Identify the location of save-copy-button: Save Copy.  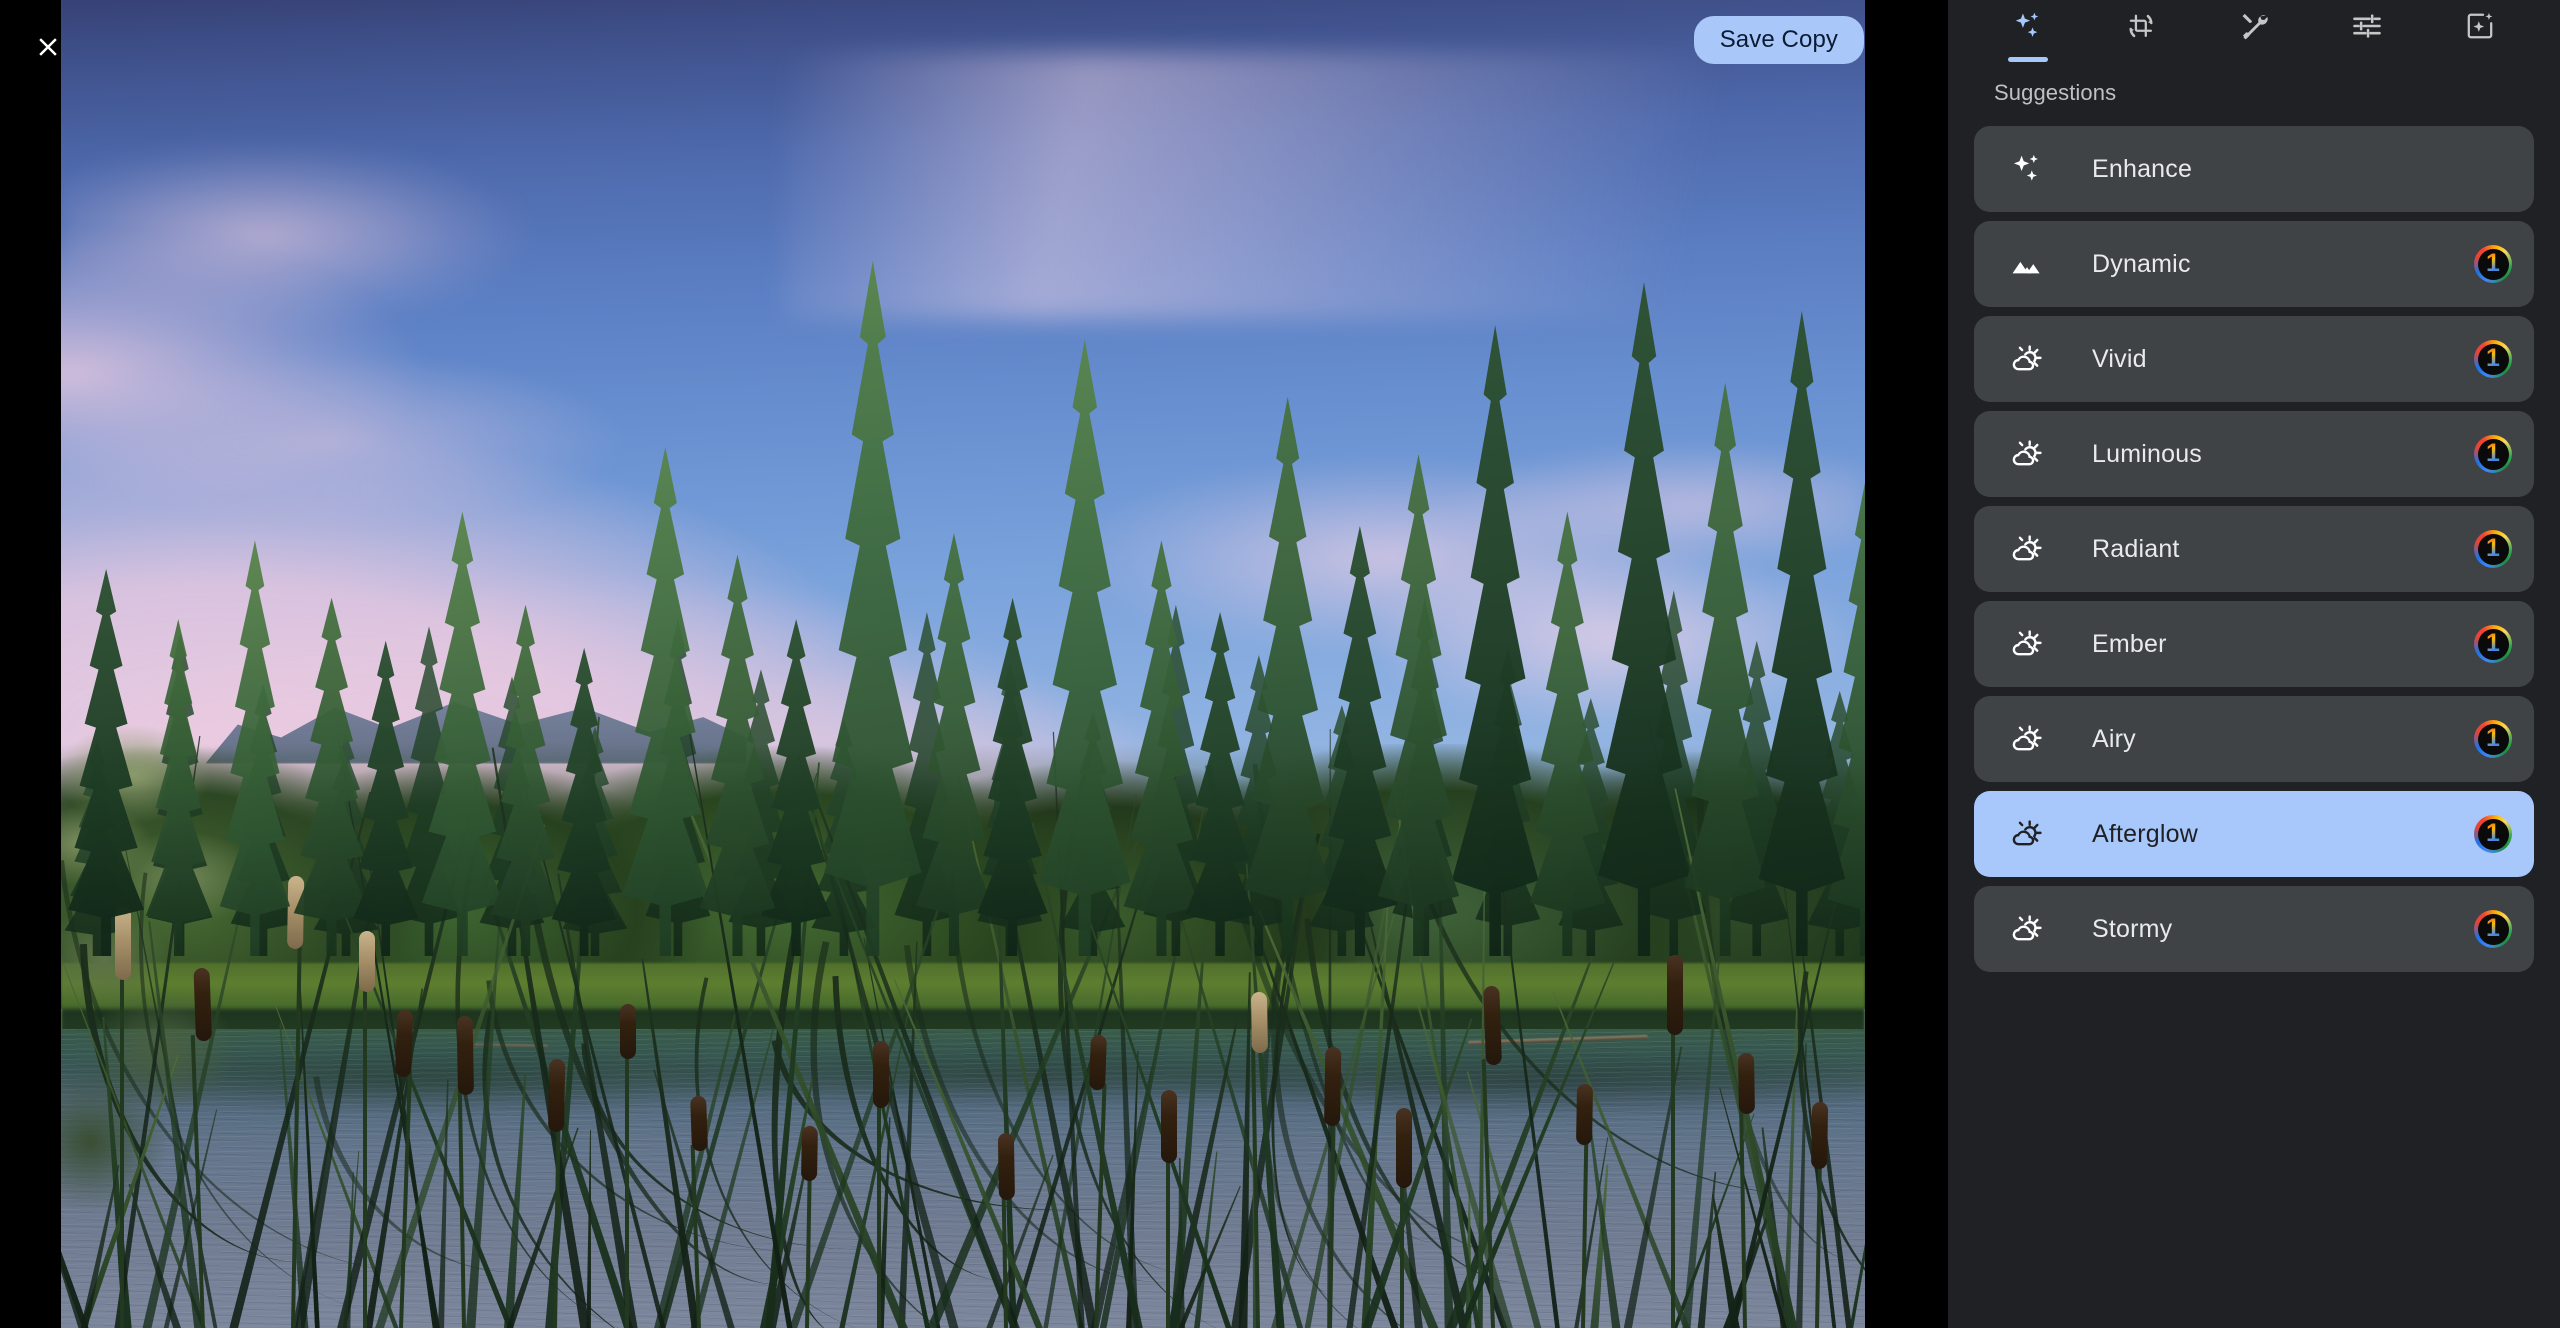
(1778, 40).